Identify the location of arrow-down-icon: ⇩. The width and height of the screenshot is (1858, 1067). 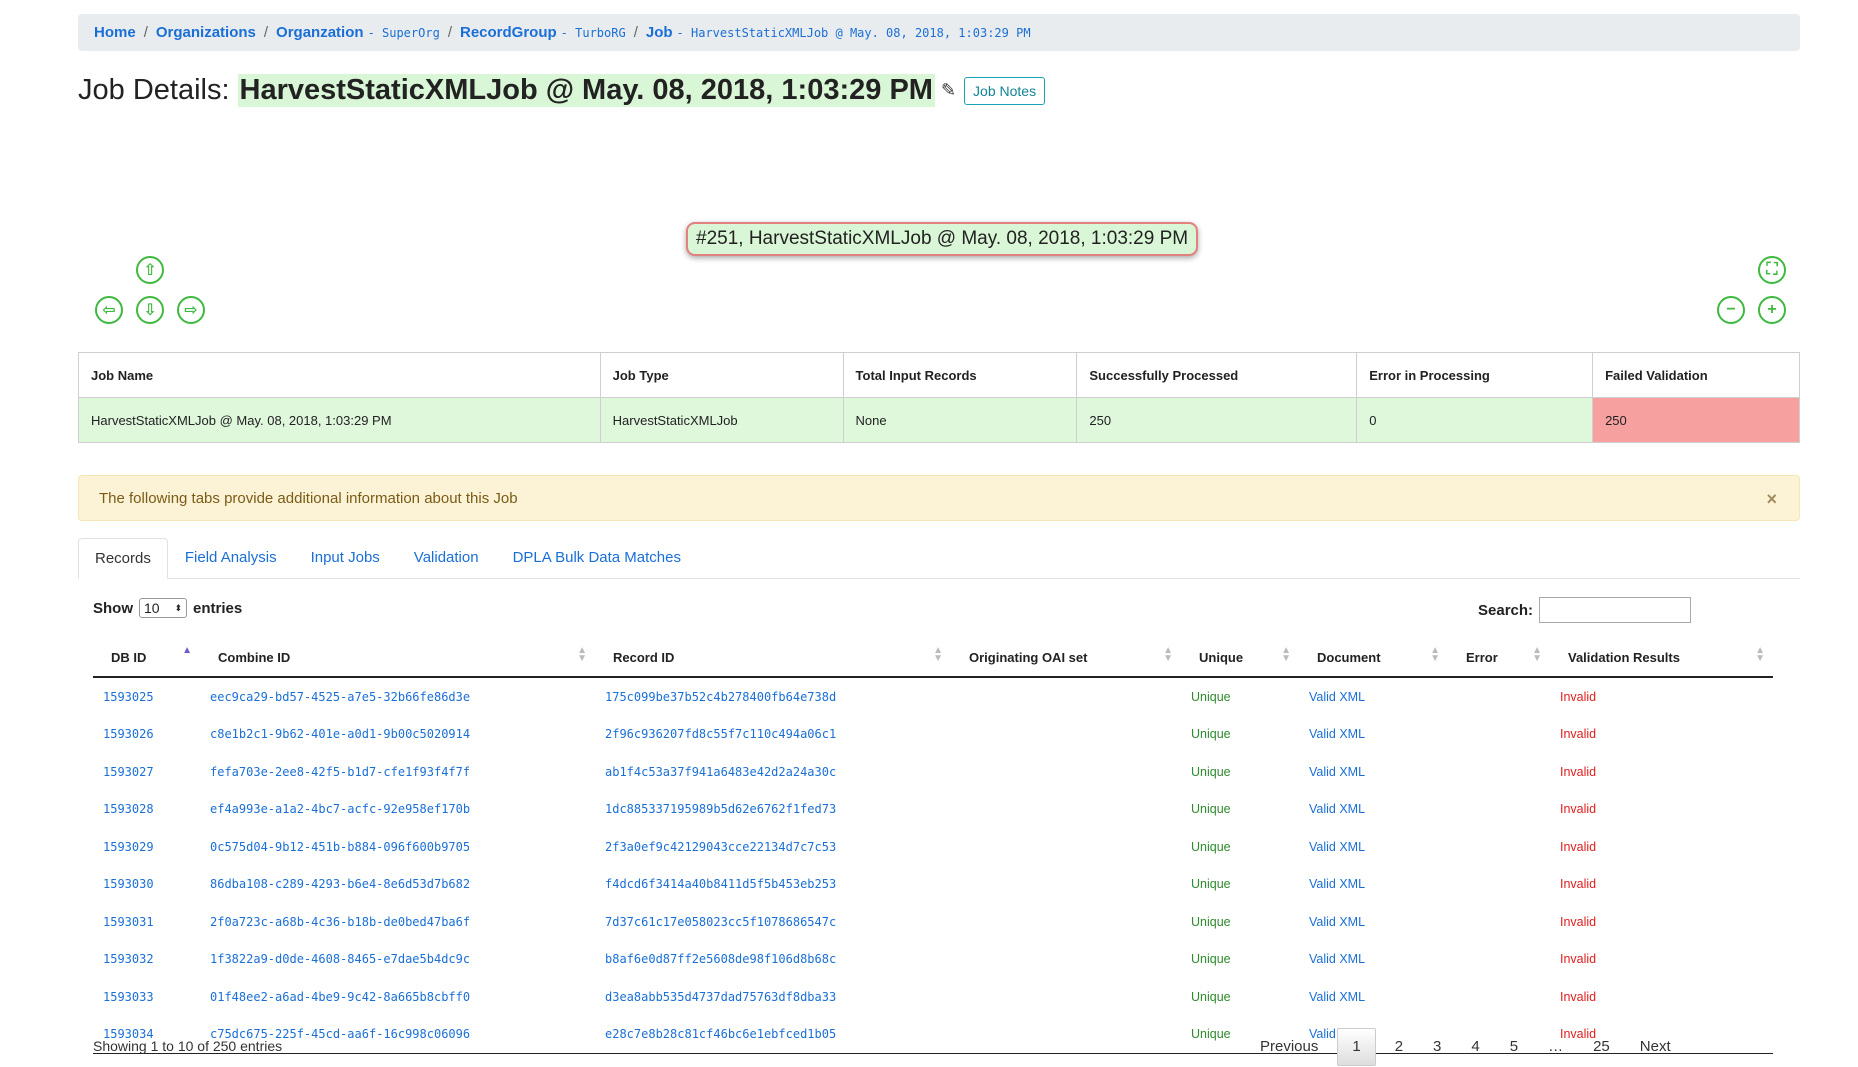
(150, 310).